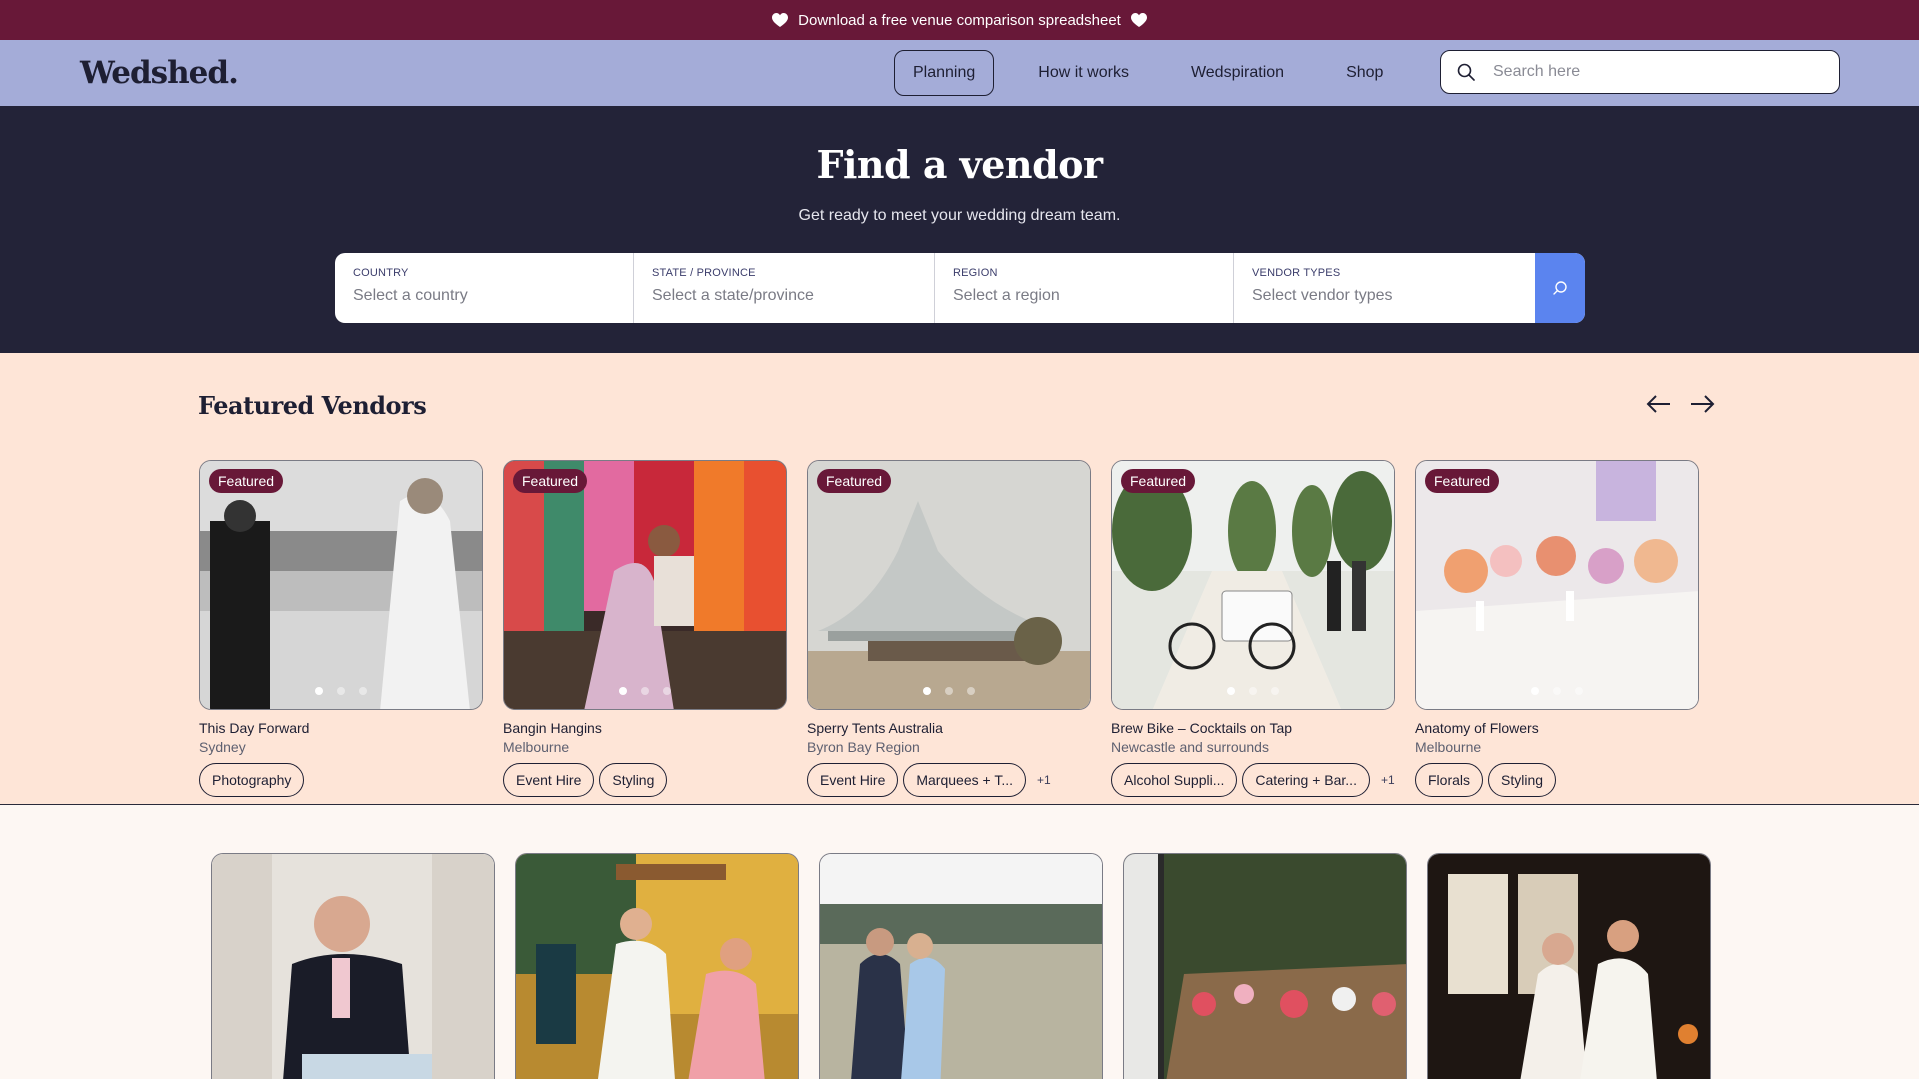 This screenshot has width=1919, height=1079. What do you see at coordinates (959, 164) in the screenshot?
I see `page-title: Find a vendor` at bounding box center [959, 164].